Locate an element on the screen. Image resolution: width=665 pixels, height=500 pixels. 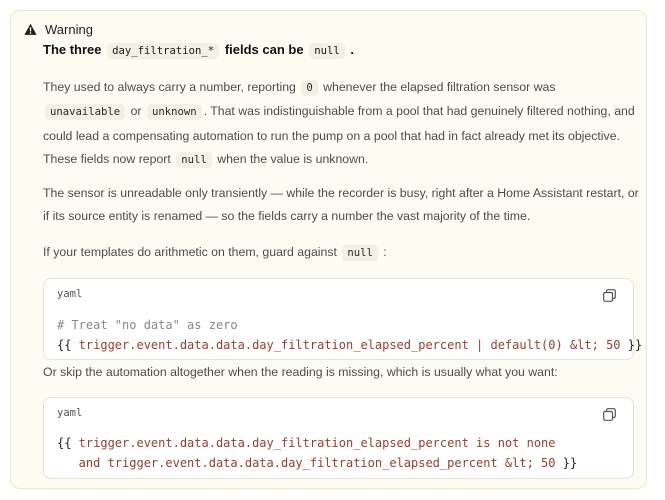
inline-code: 0 is located at coordinates (309, 88).